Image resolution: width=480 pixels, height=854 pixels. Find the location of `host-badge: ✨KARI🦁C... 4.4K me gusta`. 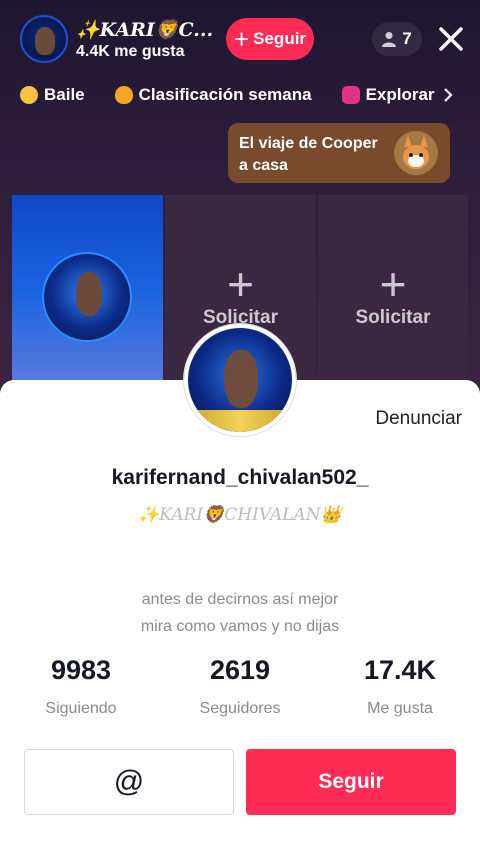

host-badge: ✨KARI🦁C... 4.4K me gusta is located at coordinates (117, 39).